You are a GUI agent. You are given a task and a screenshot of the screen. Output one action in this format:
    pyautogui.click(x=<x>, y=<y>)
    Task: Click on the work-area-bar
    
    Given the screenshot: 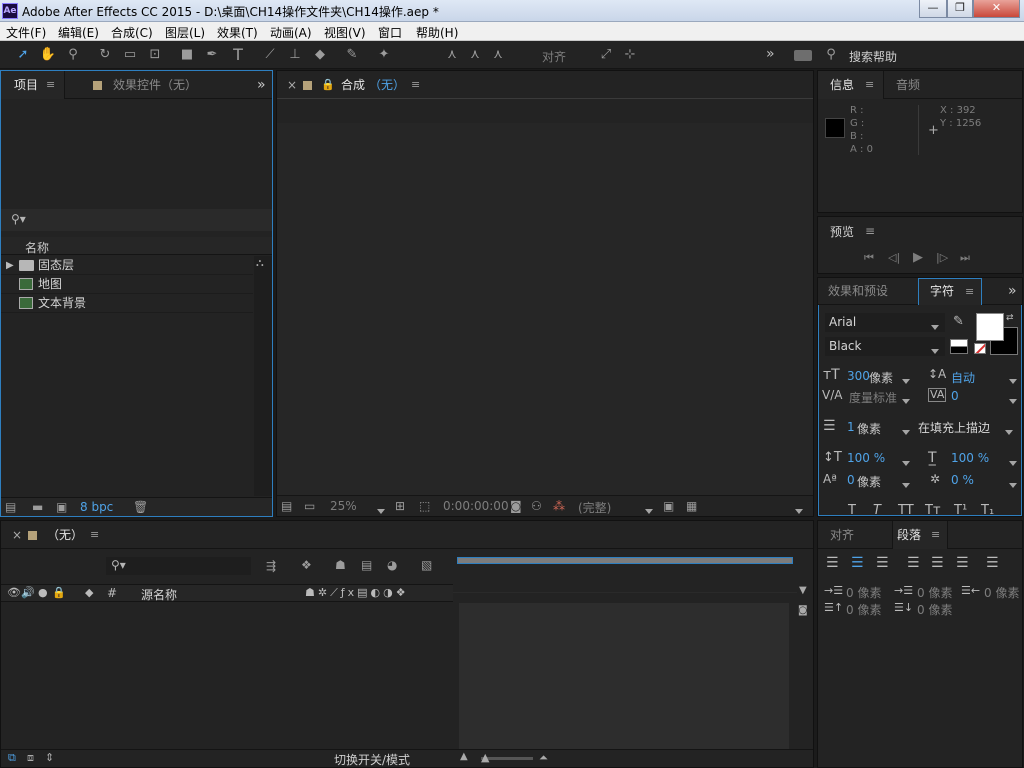 What is the action you would take?
    pyautogui.click(x=625, y=563)
    